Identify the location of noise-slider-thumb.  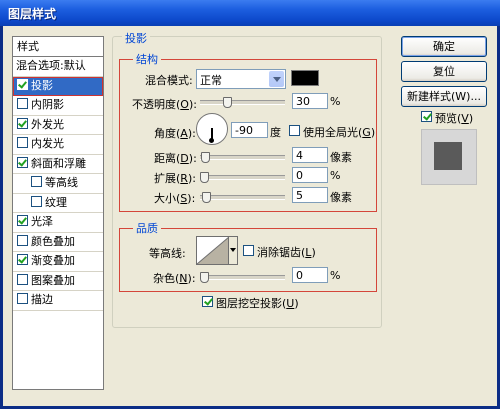
(204, 277).